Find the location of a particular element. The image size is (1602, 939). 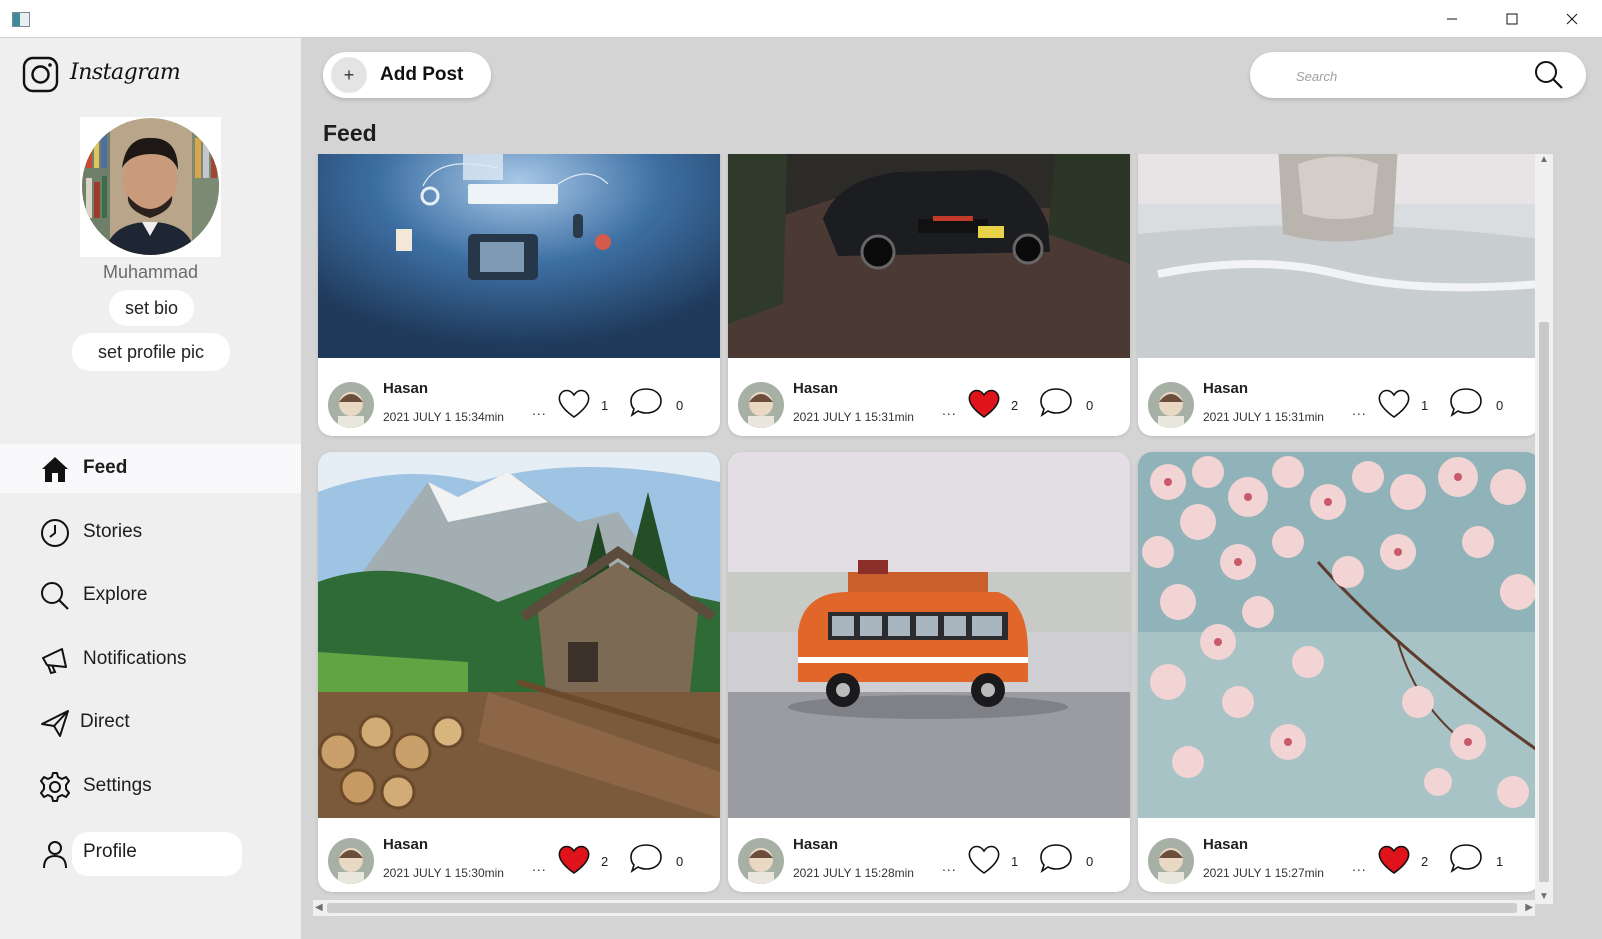

maximize-button is located at coordinates (1512, 18).